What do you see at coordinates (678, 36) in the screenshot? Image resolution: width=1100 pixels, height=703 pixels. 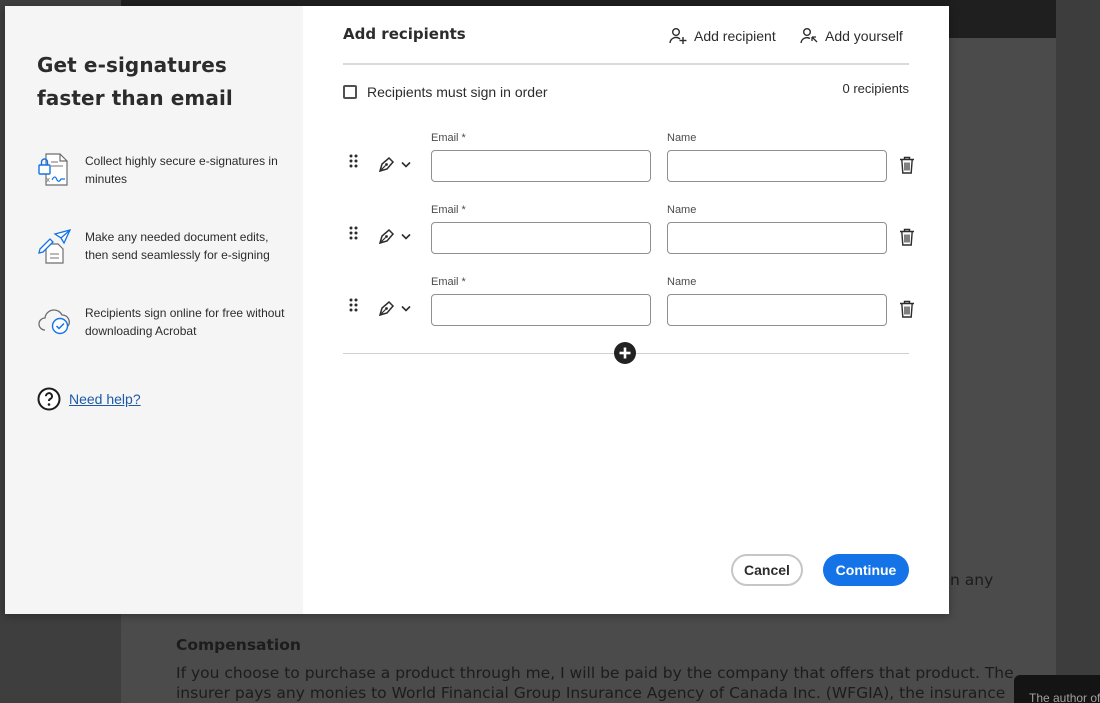 I see `add-person-icon` at bounding box center [678, 36].